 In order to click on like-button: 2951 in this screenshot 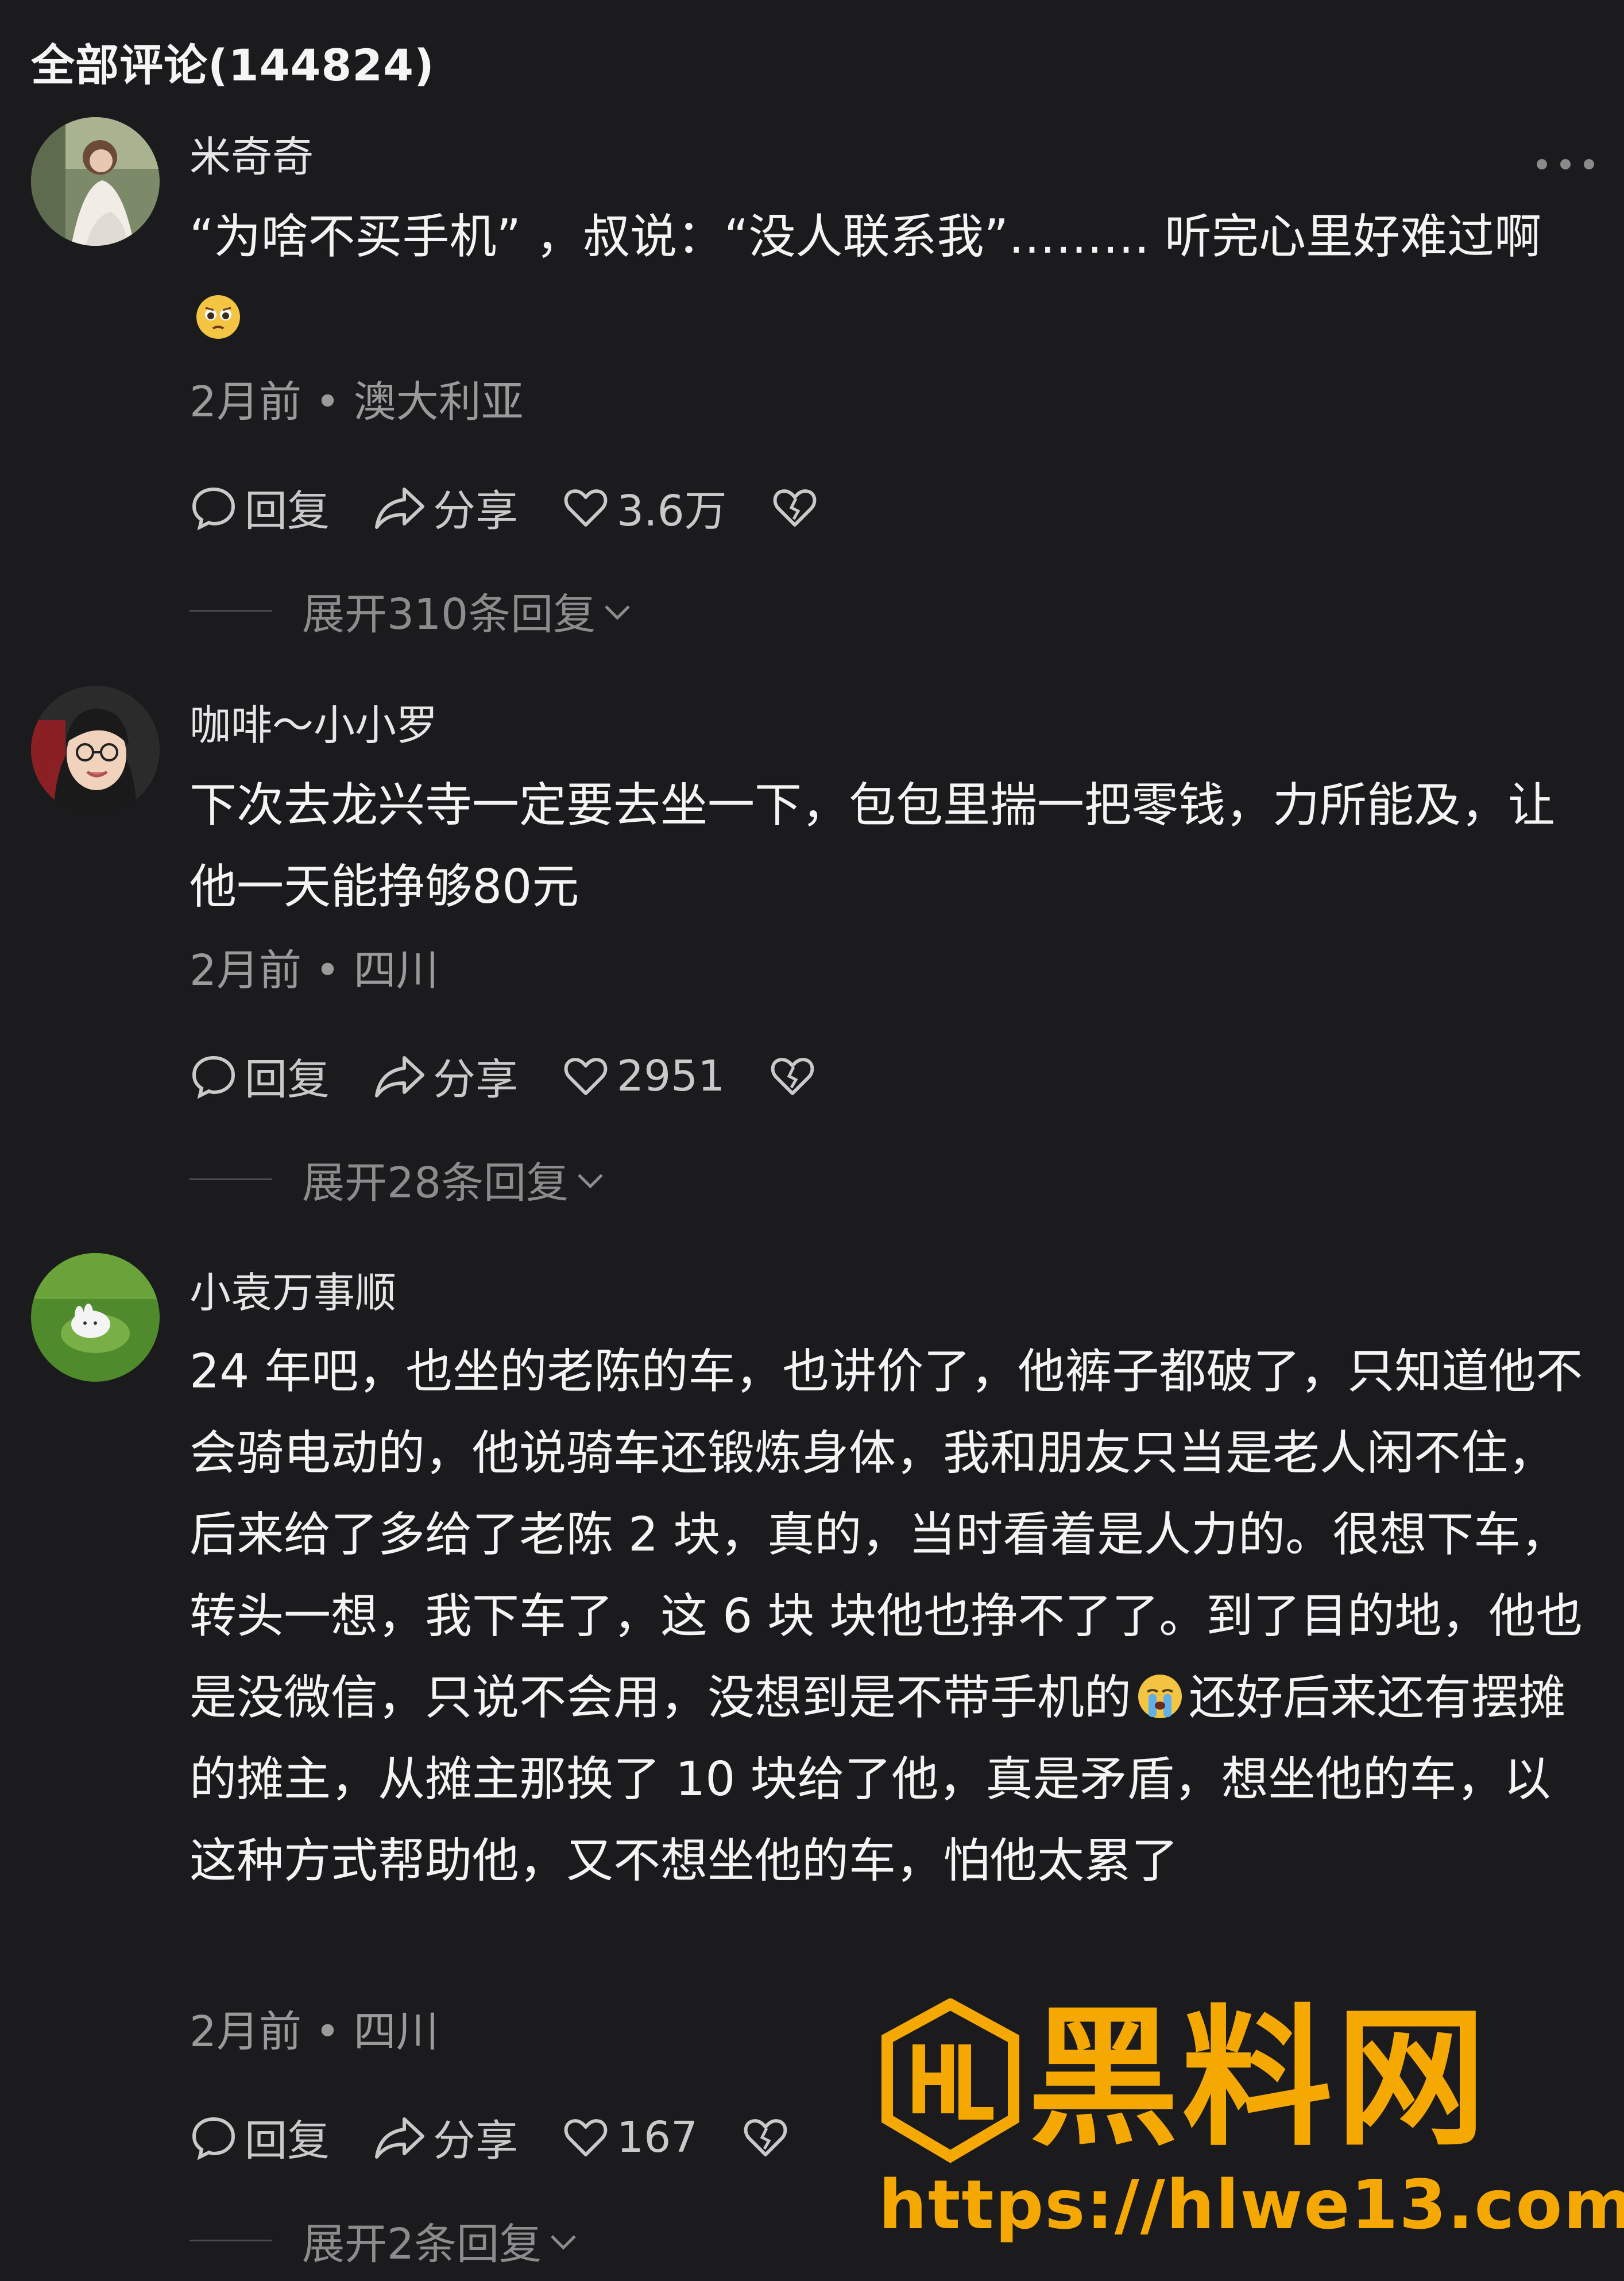, I will do `click(643, 1076)`.